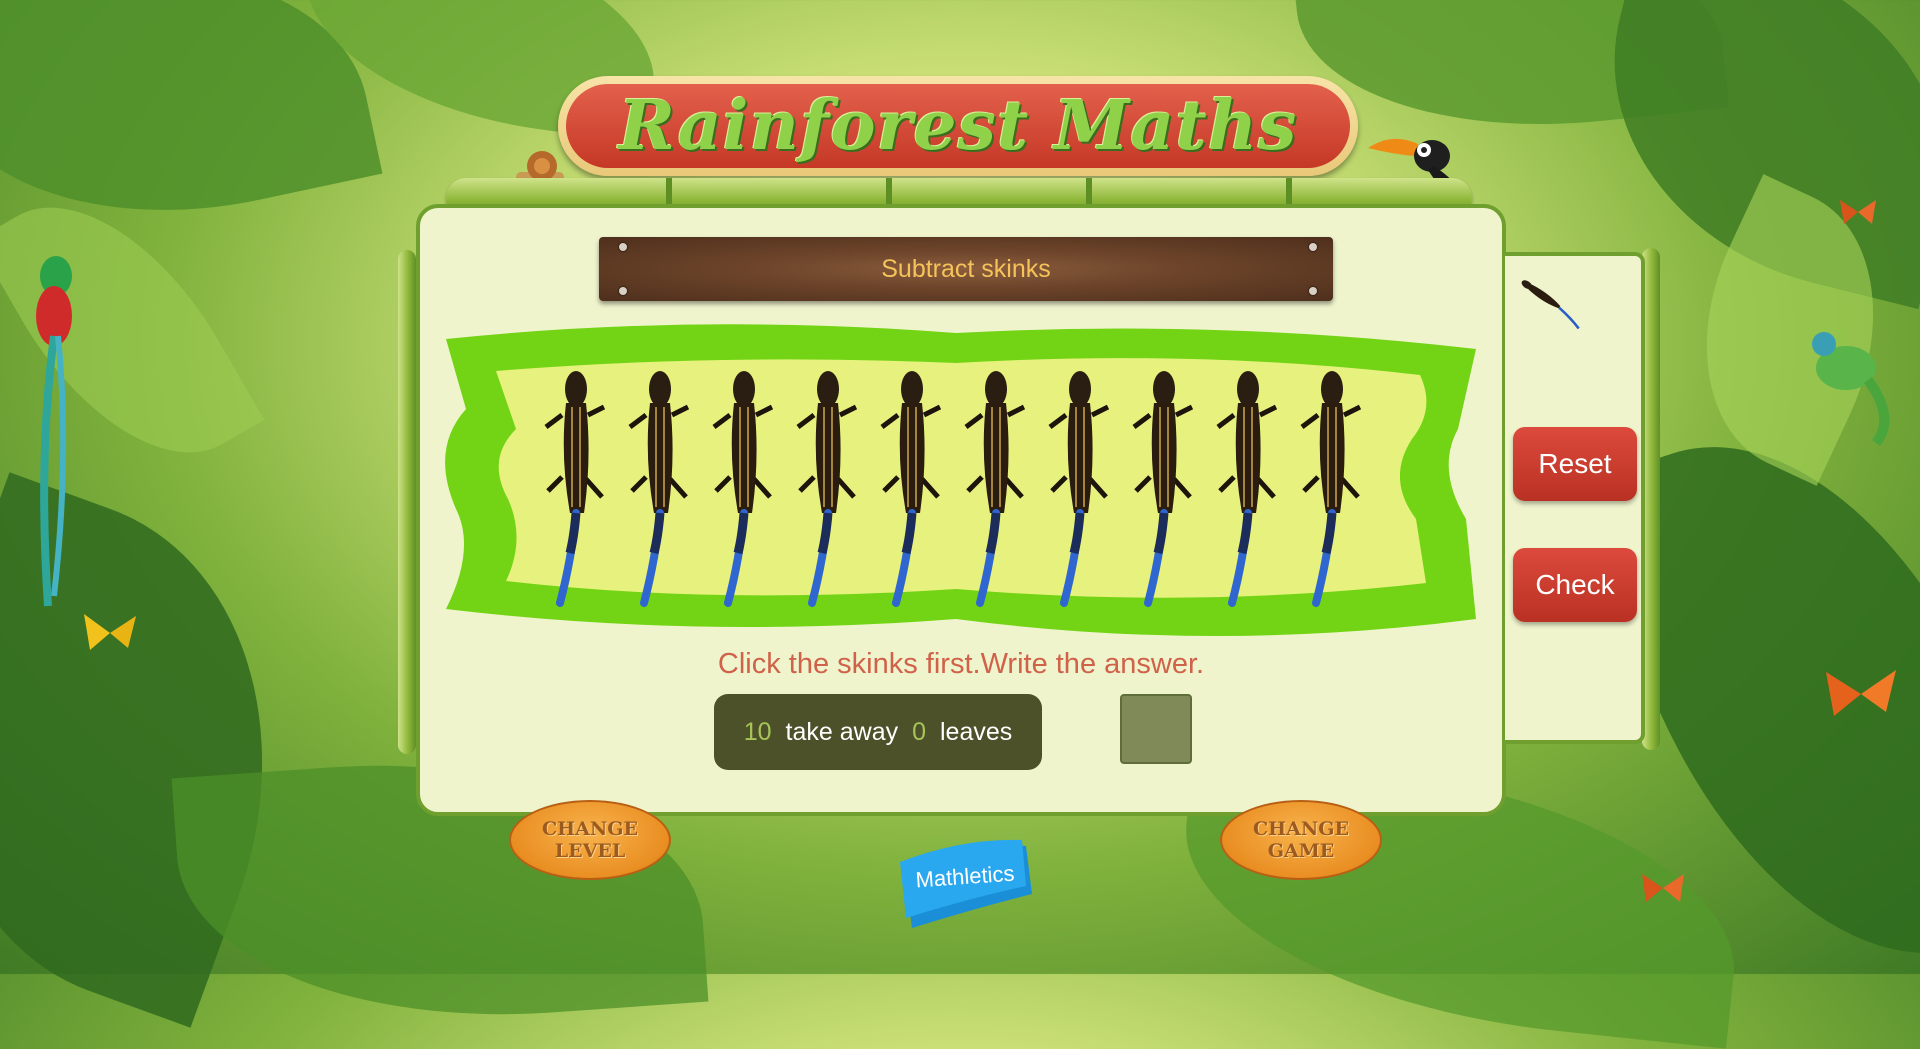 This screenshot has height=1049, width=1920. I want to click on equation-box: 10 take away 0 leaves, so click(878, 732).